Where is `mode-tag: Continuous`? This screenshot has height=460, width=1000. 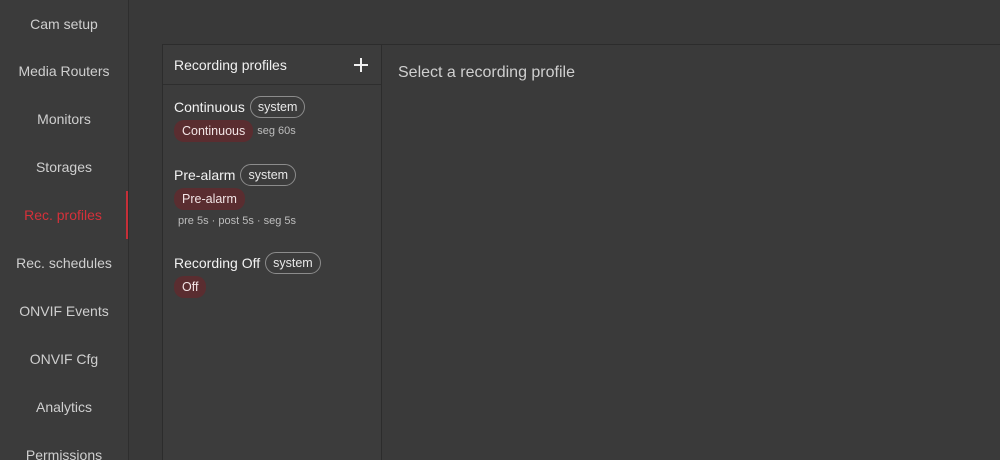 mode-tag: Continuous is located at coordinates (214, 131).